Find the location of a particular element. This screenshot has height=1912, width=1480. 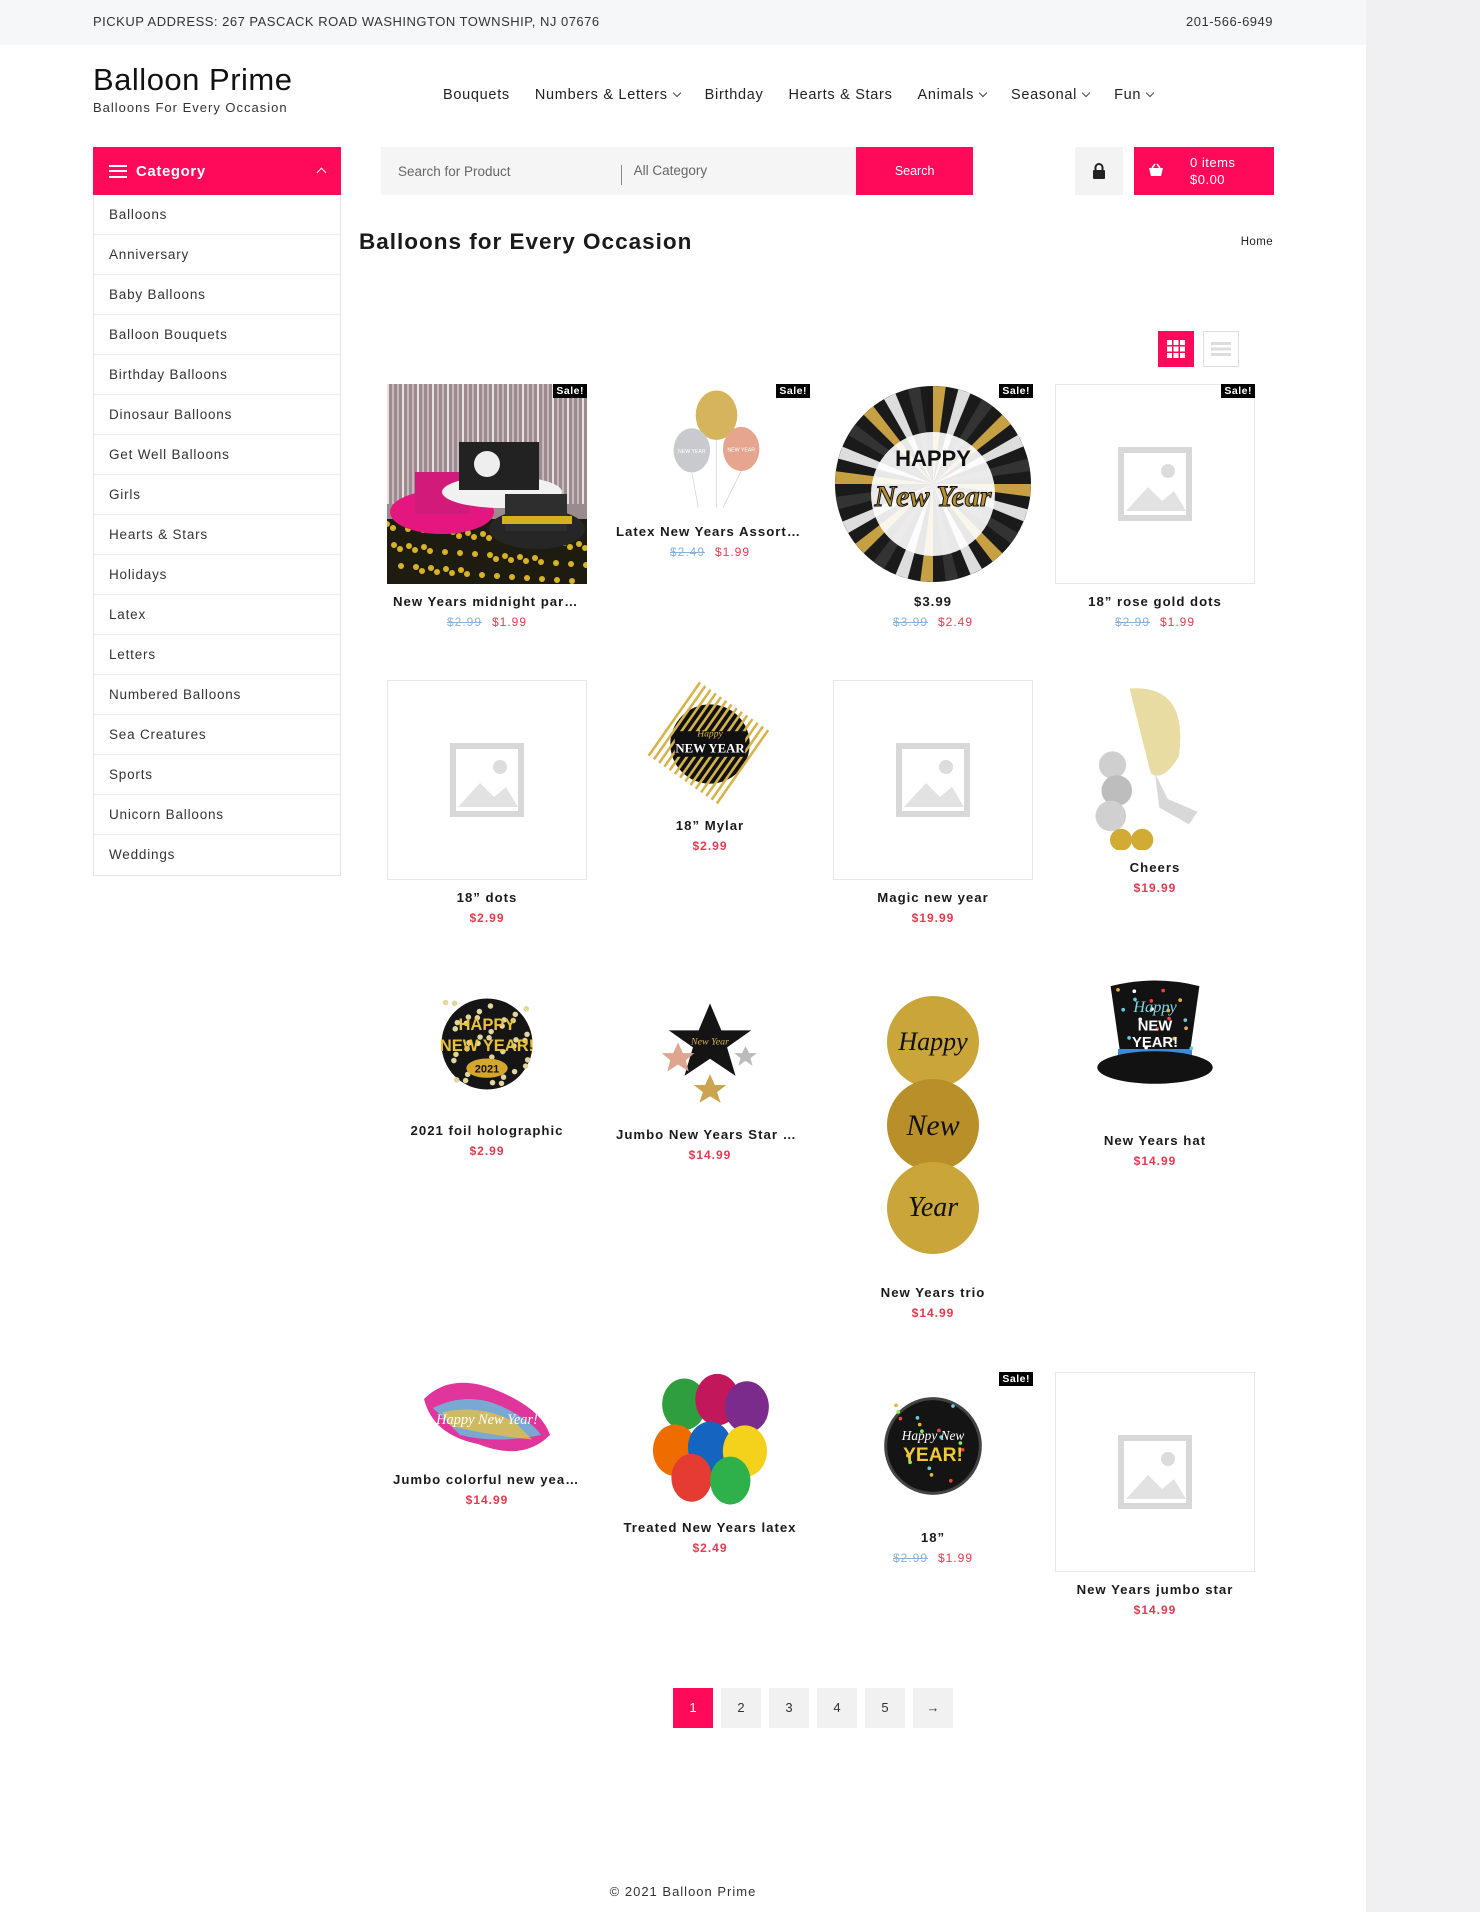

cart-button: 0 items $0.00 is located at coordinates (1204, 171).